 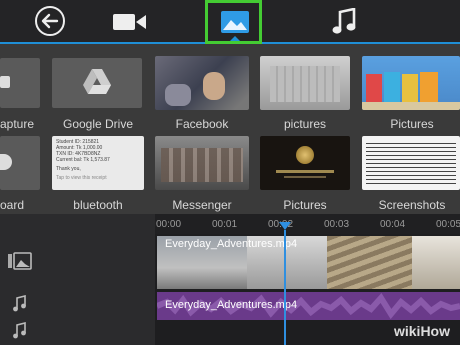 What do you see at coordinates (410, 88) in the screenshot?
I see `beach-hut-yellow` at bounding box center [410, 88].